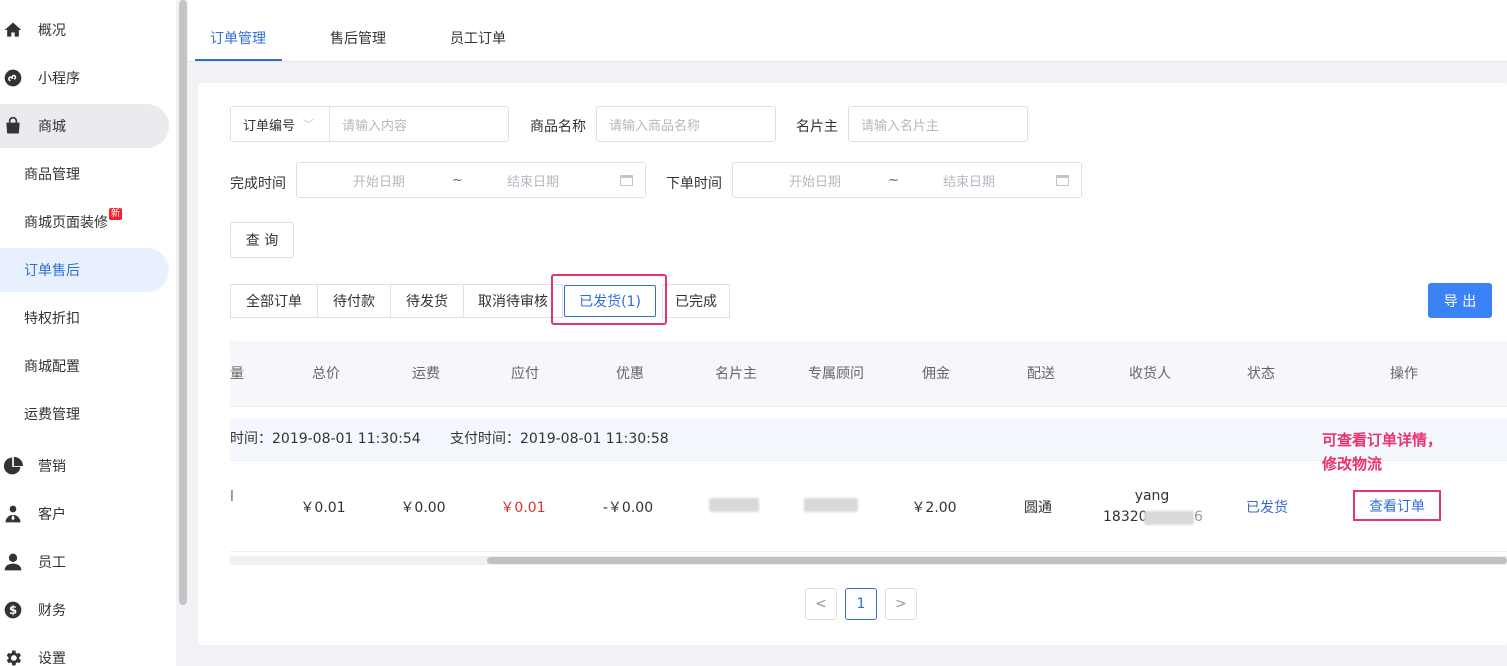  I want to click on active-tab-indicator, so click(238, 60).